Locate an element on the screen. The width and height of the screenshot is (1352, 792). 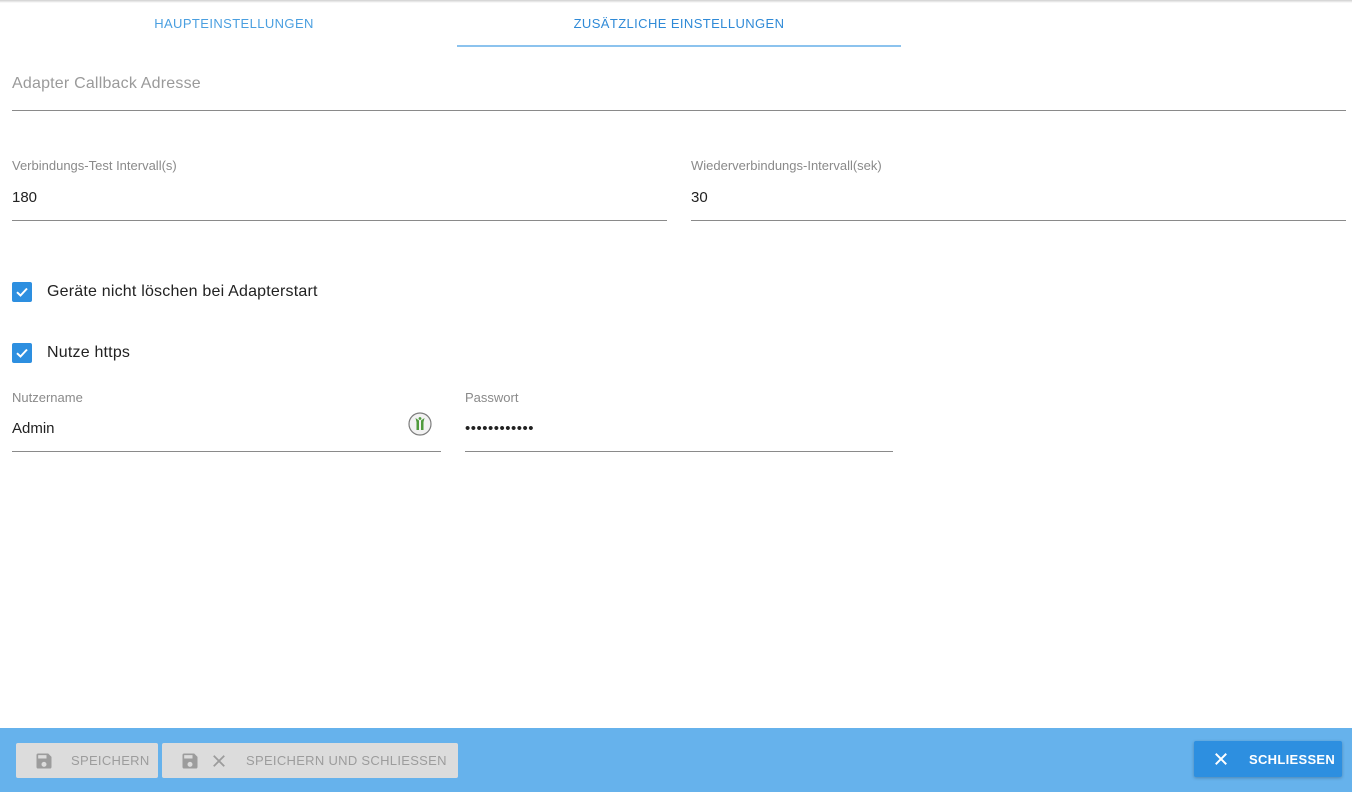
keep-devices-checkbox-row: Geräte nicht löschen bei Adapterstart is located at coordinates (165, 292).